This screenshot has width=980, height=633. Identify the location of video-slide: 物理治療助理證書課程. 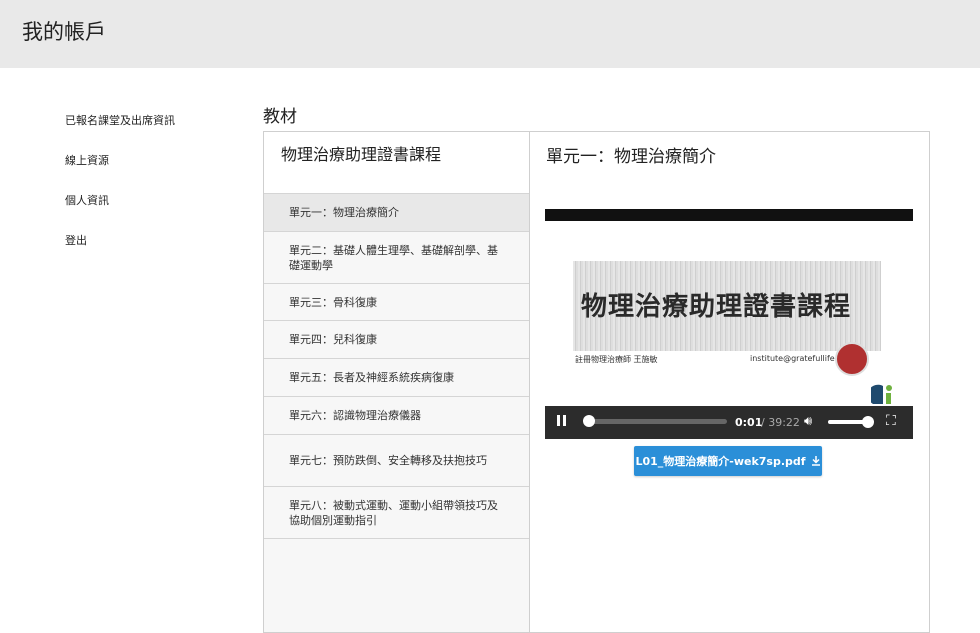
(727, 306).